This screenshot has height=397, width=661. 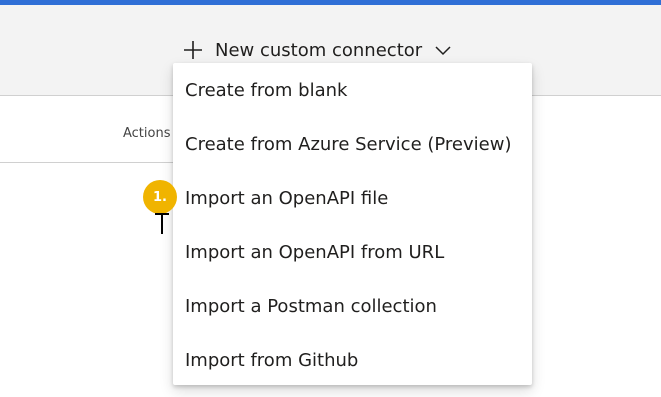 What do you see at coordinates (443, 50) in the screenshot?
I see `chevron-down-icon` at bounding box center [443, 50].